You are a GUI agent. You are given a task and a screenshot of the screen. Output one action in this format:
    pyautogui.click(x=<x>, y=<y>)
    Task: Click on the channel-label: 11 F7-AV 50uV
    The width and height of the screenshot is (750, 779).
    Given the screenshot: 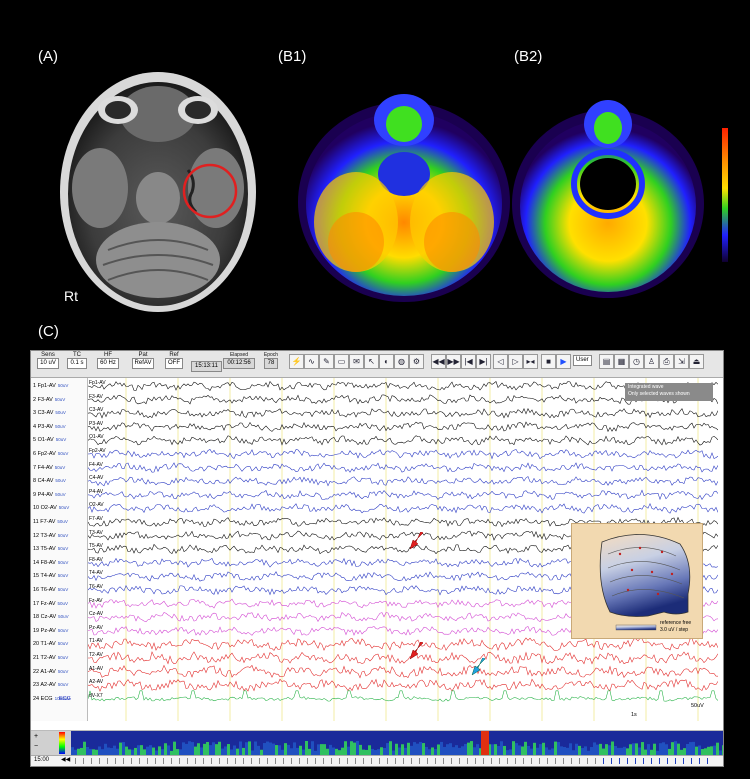 What is the action you would take?
    pyautogui.click(x=50, y=522)
    